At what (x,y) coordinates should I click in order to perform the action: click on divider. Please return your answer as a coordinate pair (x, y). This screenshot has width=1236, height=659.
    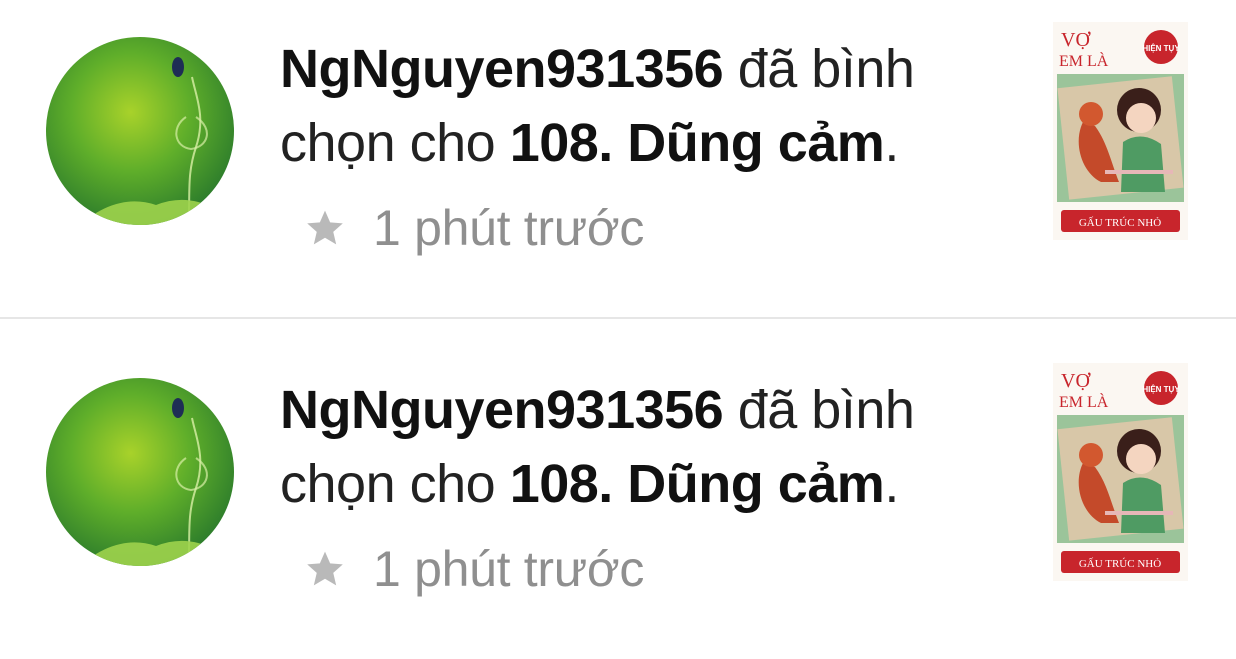
    Looking at the image, I should click on (618, 318).